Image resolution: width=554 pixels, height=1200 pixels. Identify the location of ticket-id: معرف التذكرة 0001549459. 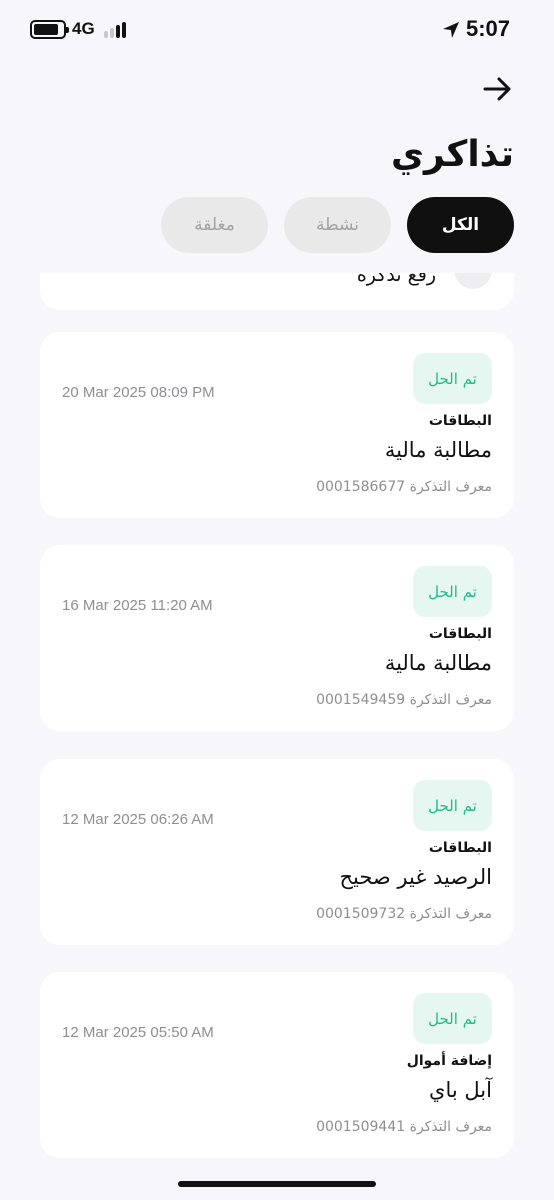
(404, 700).